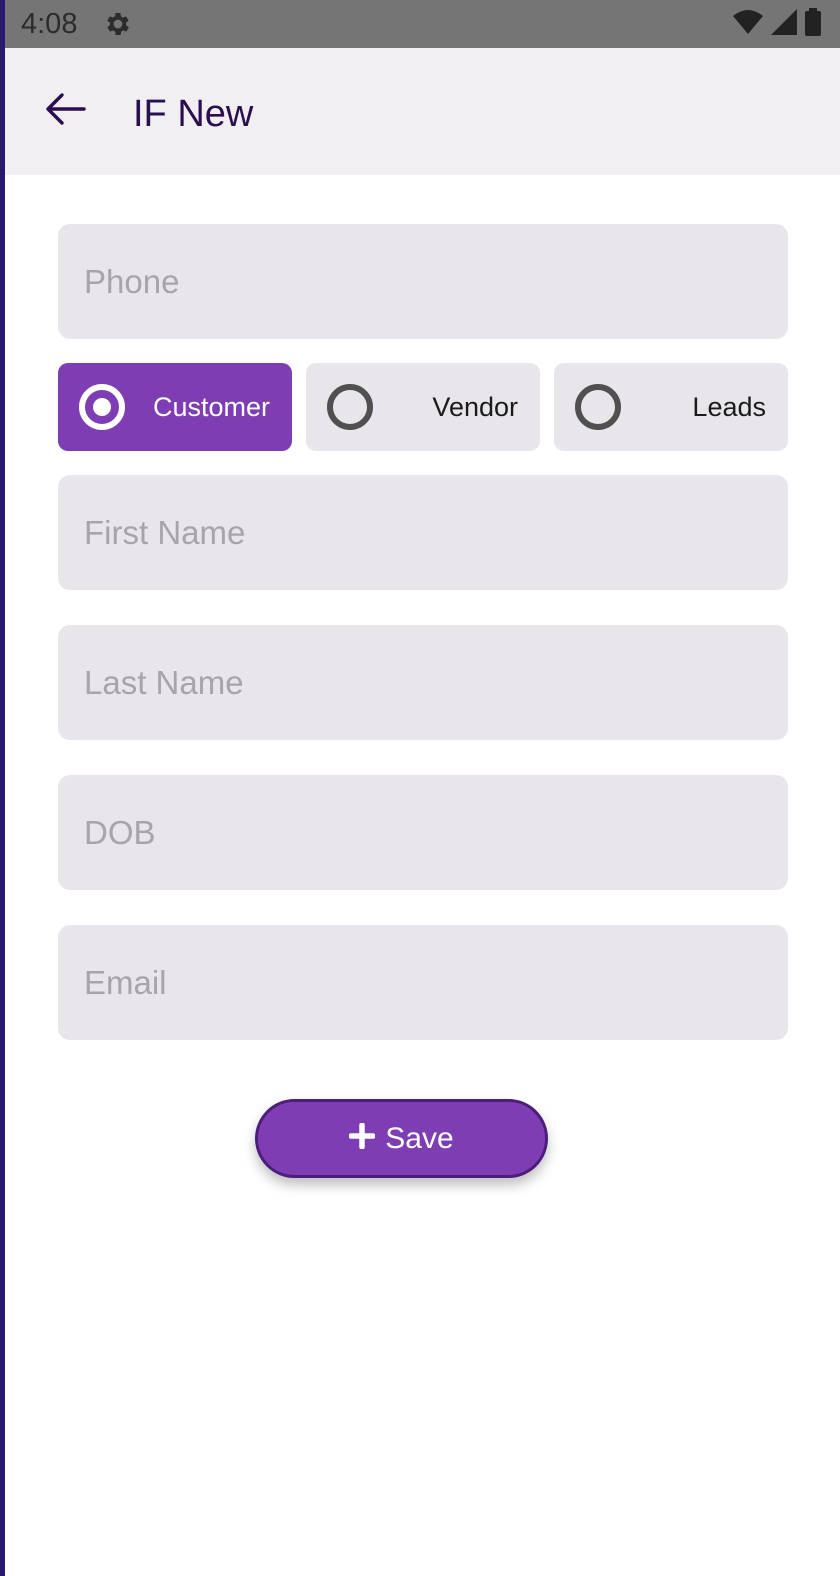 Image resolution: width=840 pixels, height=1576 pixels. What do you see at coordinates (748, 24) in the screenshot?
I see `wifi-icon` at bounding box center [748, 24].